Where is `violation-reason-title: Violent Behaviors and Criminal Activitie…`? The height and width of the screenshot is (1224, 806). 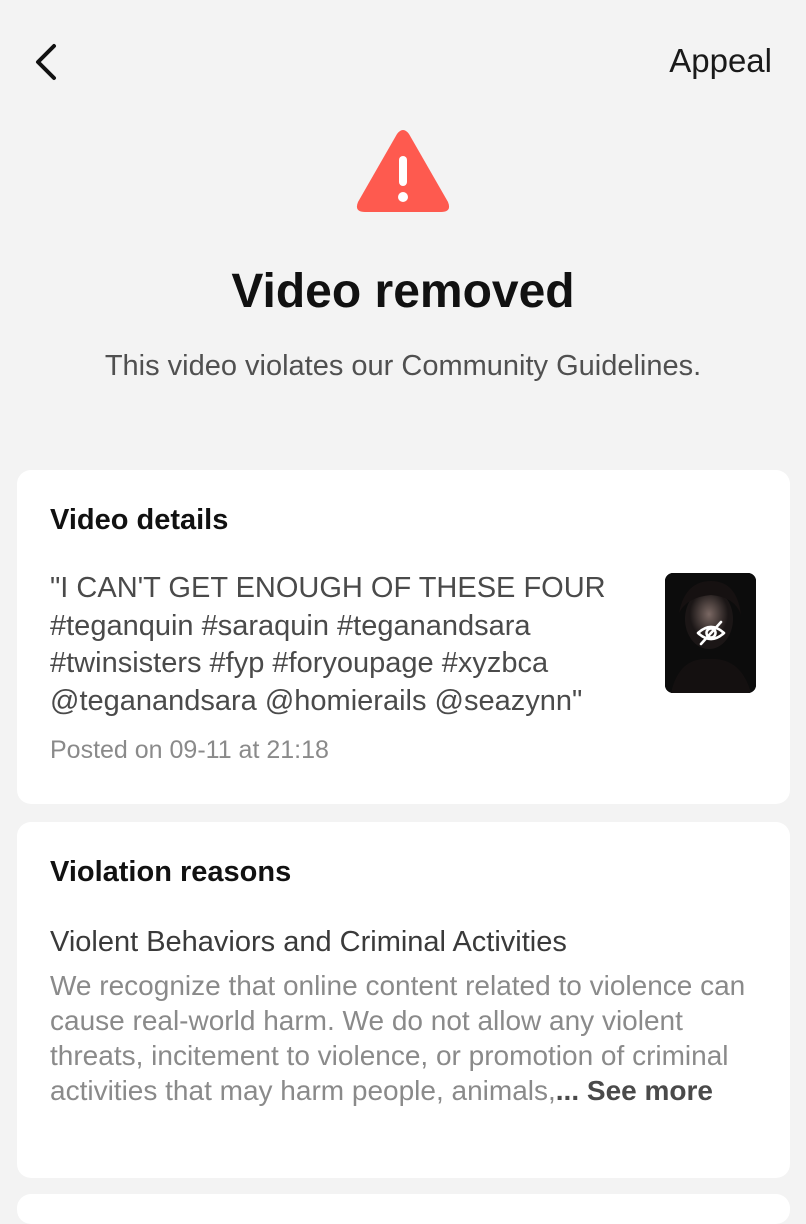 violation-reason-title: Violent Behaviors and Criminal Activitie… is located at coordinates (308, 942).